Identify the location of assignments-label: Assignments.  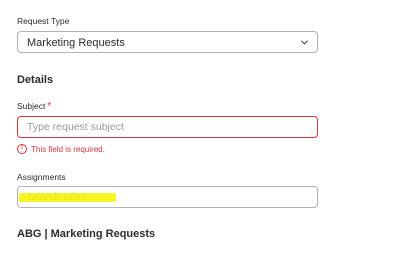
(41, 177).